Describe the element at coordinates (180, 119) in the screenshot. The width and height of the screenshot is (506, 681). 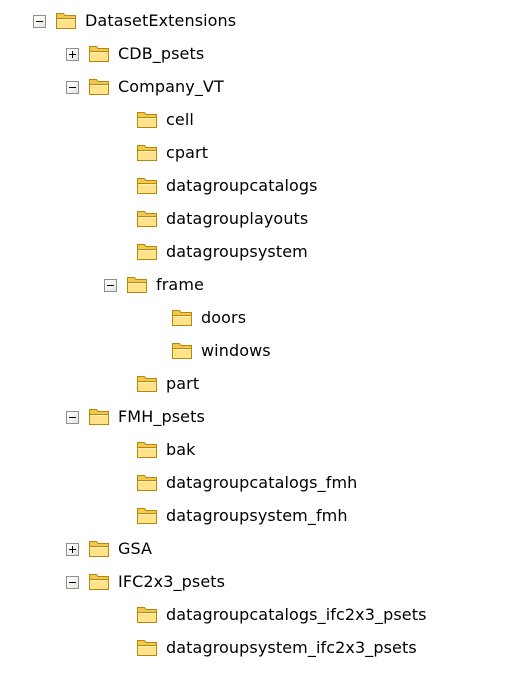
I see `tree-node-label: cell` at that location.